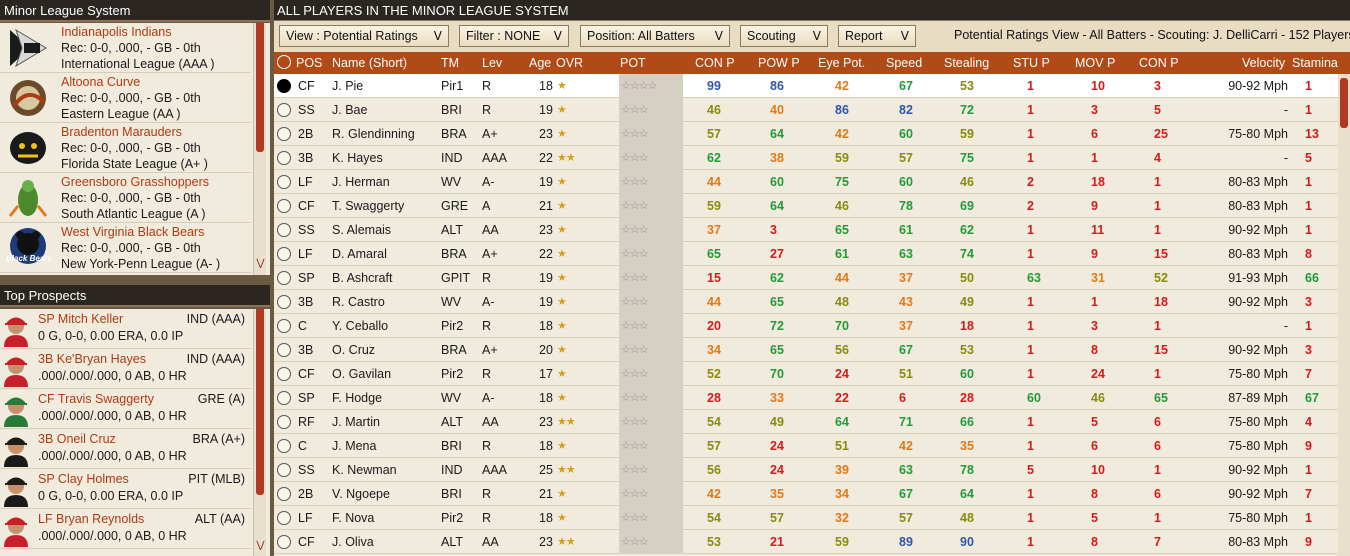 The image size is (1350, 556). Describe the element at coordinates (1031, 63) in the screenshot. I see `col-stu-p: STU P` at that location.